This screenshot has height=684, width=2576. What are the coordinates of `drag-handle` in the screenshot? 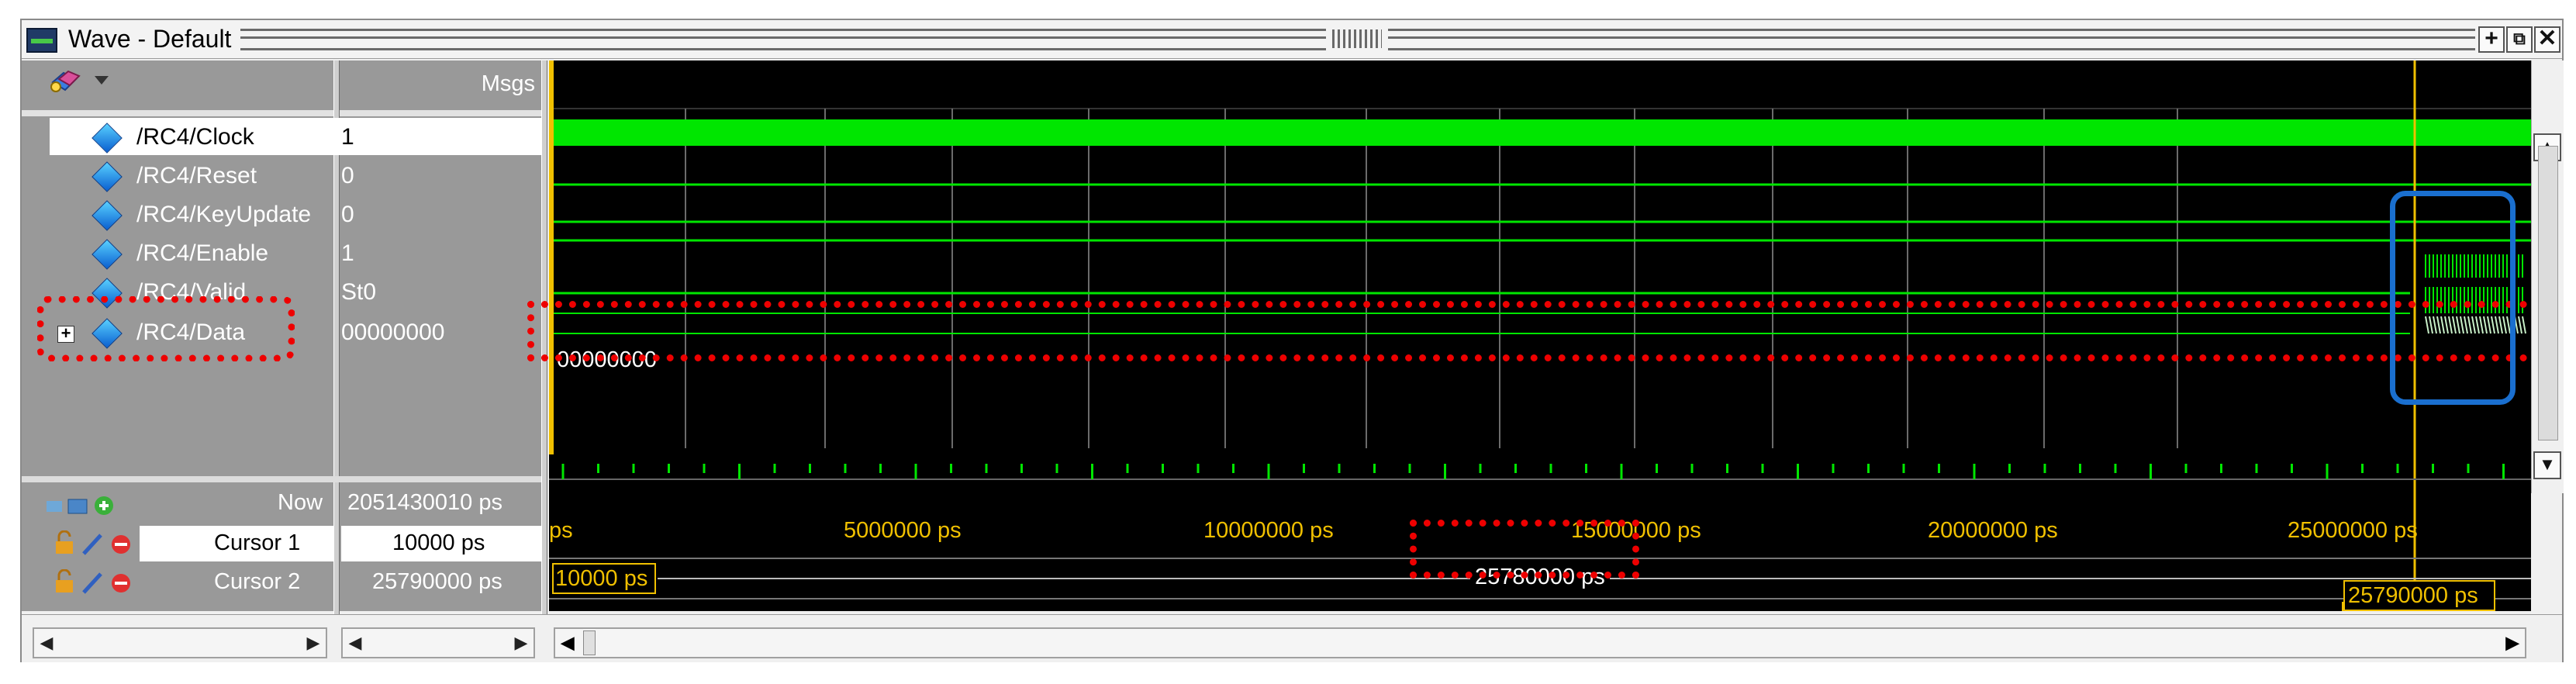 It's located at (1357, 38).